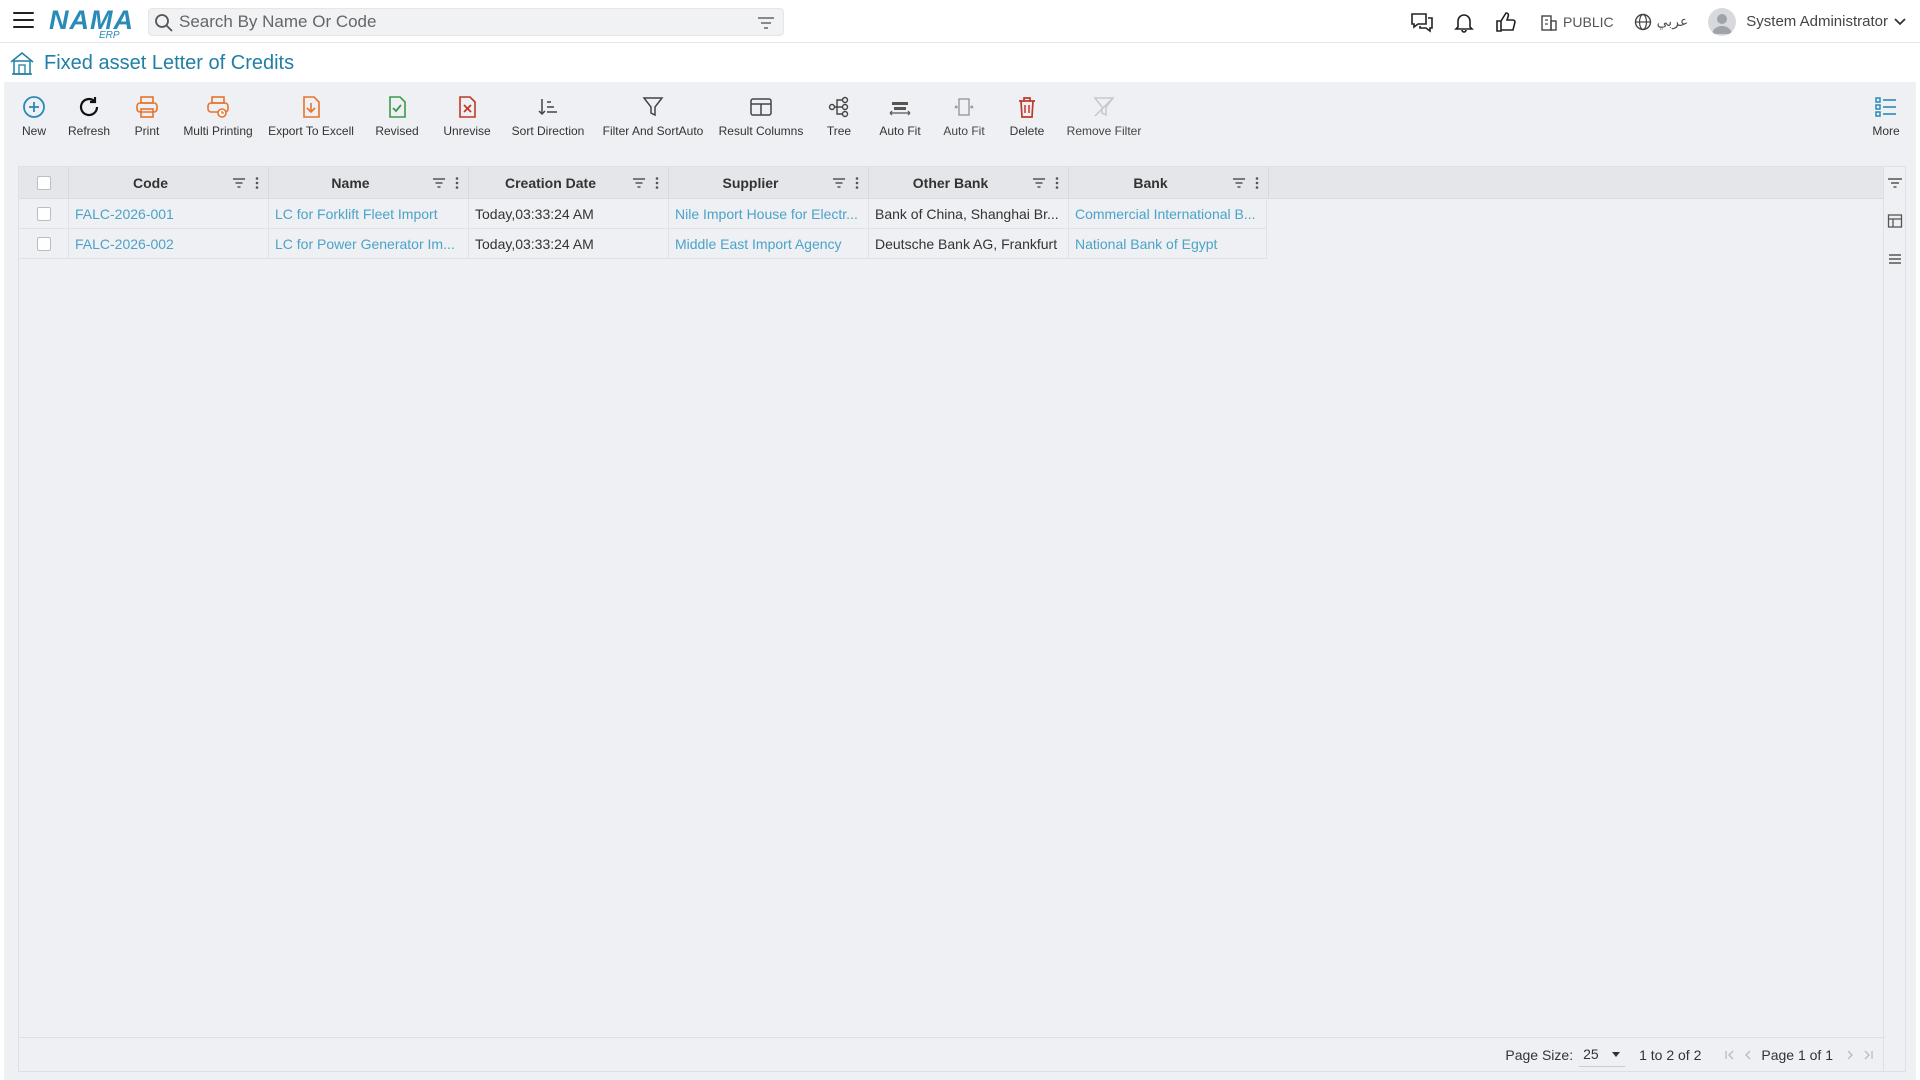 Image resolution: width=1920 pixels, height=1080 pixels. What do you see at coordinates (1670, 1054) in the screenshot?
I see `record-range: 1 to 2 of 2` at bounding box center [1670, 1054].